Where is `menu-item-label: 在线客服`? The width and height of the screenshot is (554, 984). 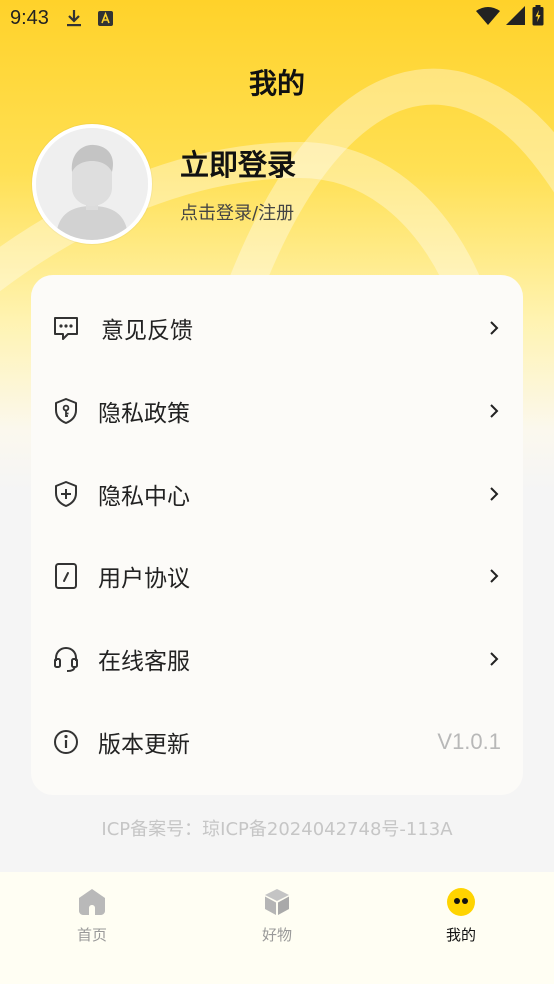
menu-item-label: 在线客服 is located at coordinates (144, 662).